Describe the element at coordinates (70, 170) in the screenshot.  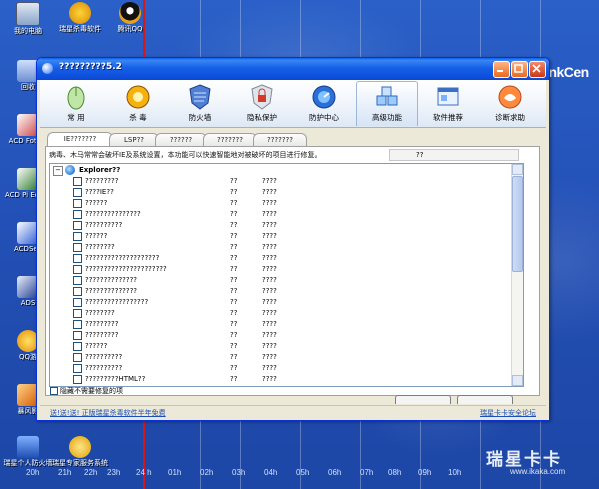
I see `ie-icon` at that location.